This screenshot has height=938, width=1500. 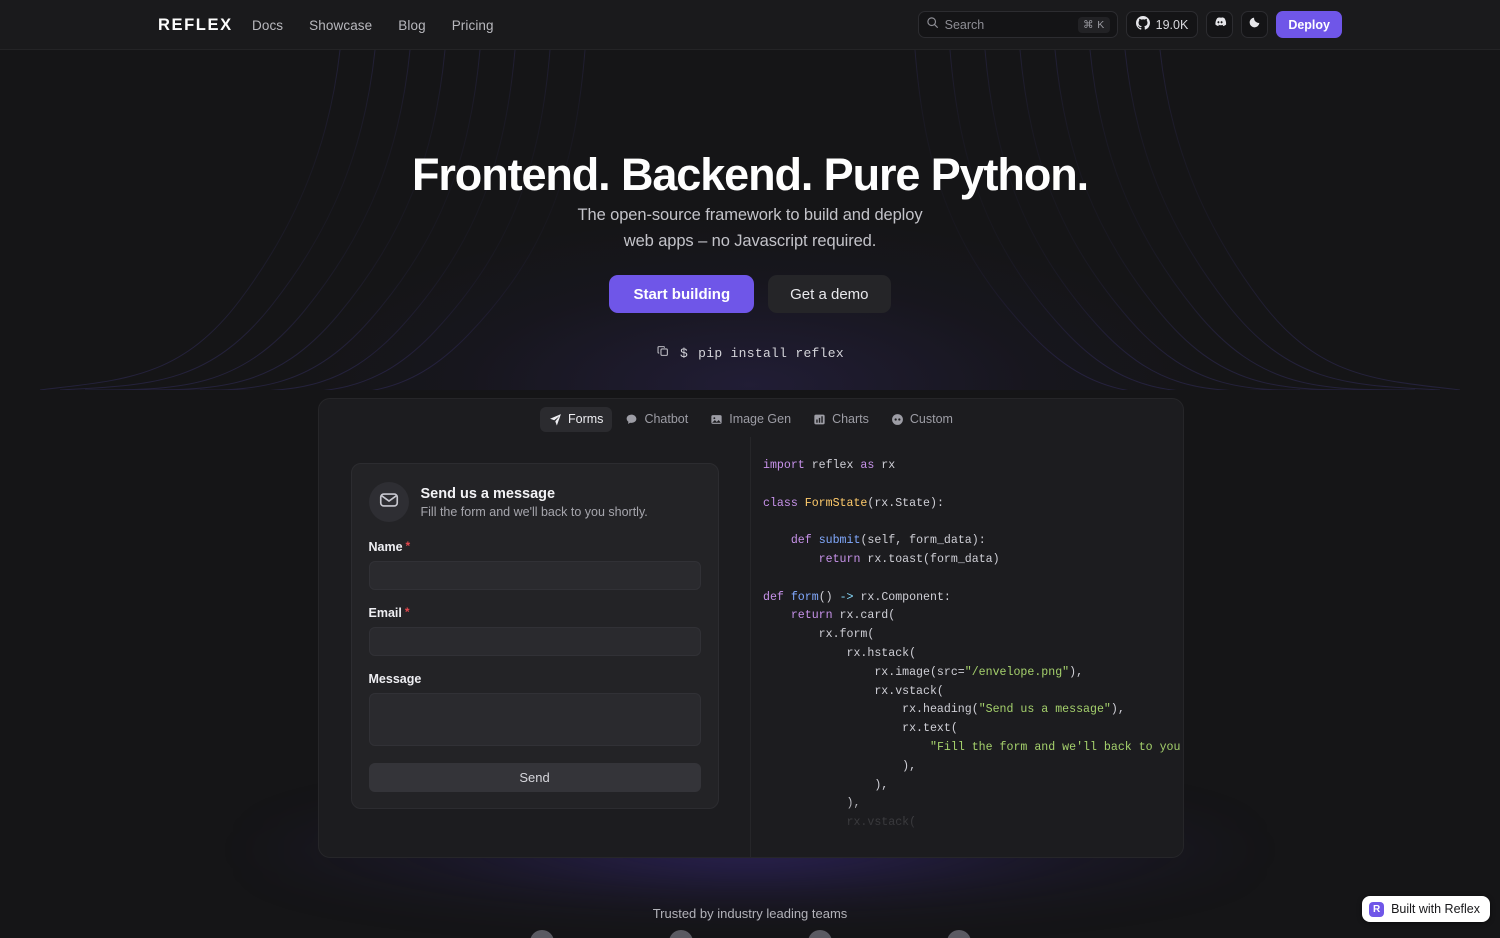 What do you see at coordinates (905, 503) in the screenshot?
I see `code-token: (rx.State):` at bounding box center [905, 503].